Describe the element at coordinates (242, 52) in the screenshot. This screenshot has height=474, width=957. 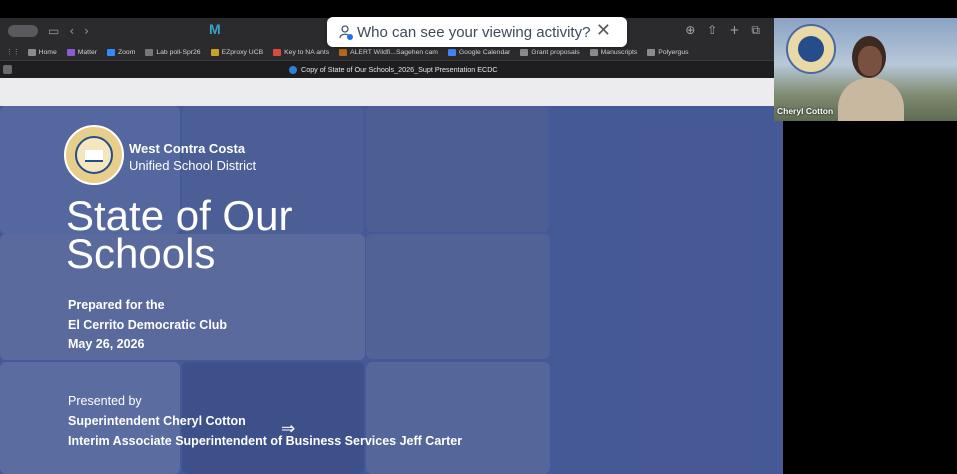
I see `bookmark-label: EZproxy UCB` at that location.